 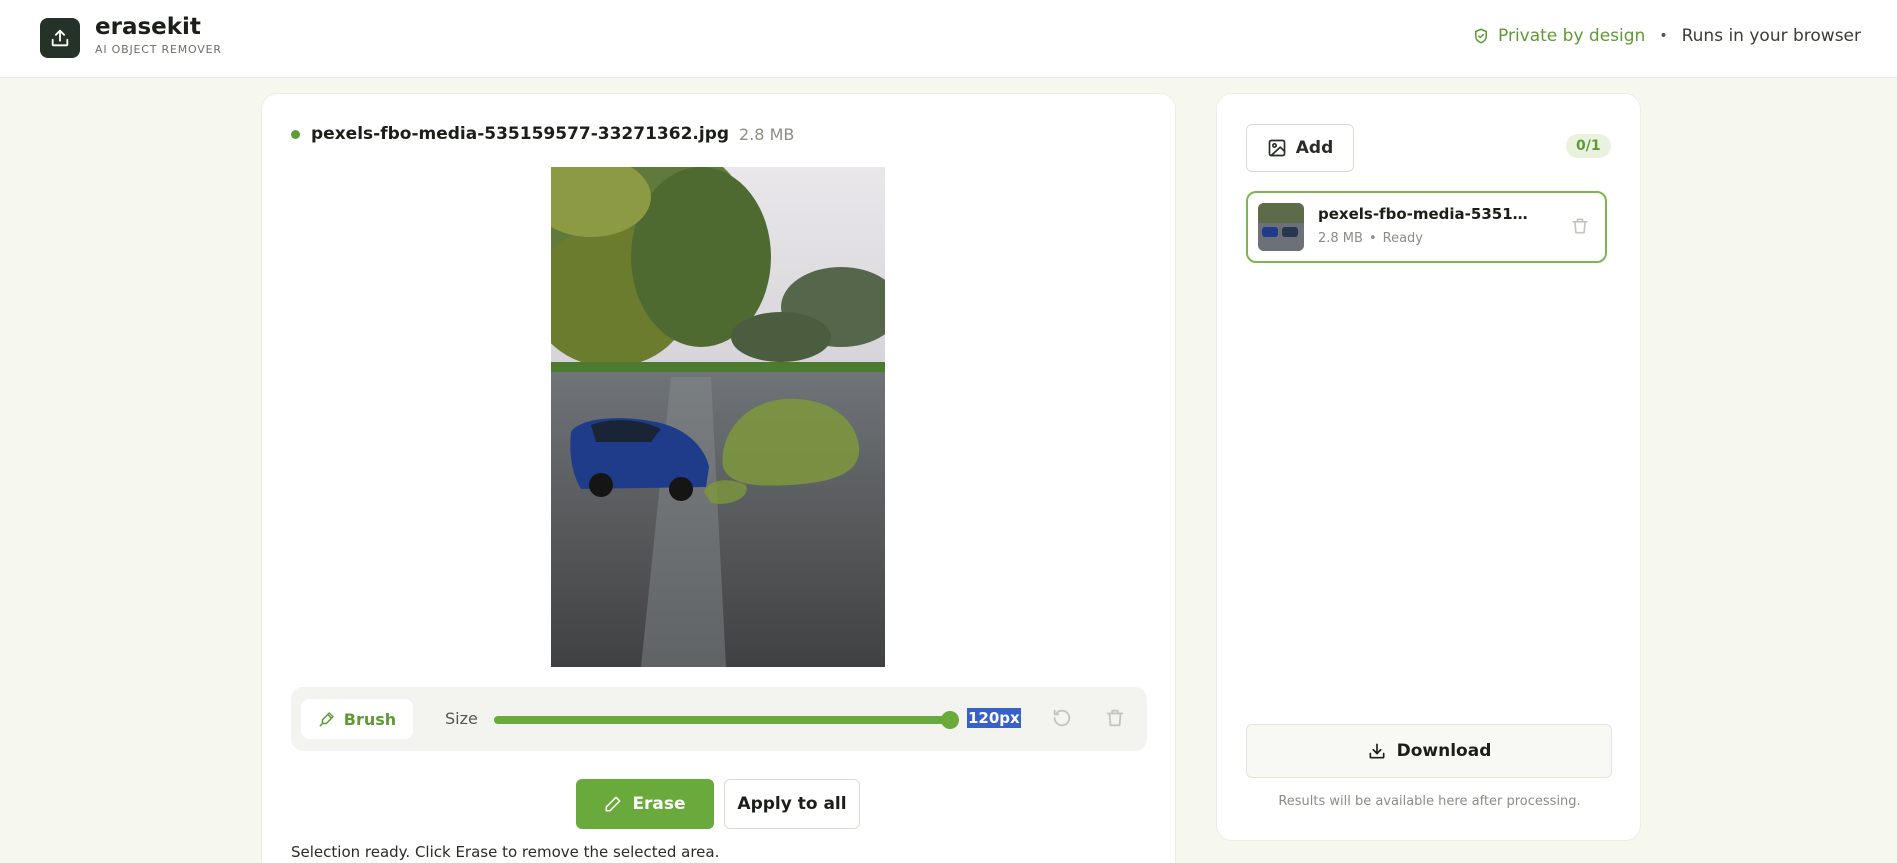 I want to click on brush-label: Brush, so click(x=370, y=719).